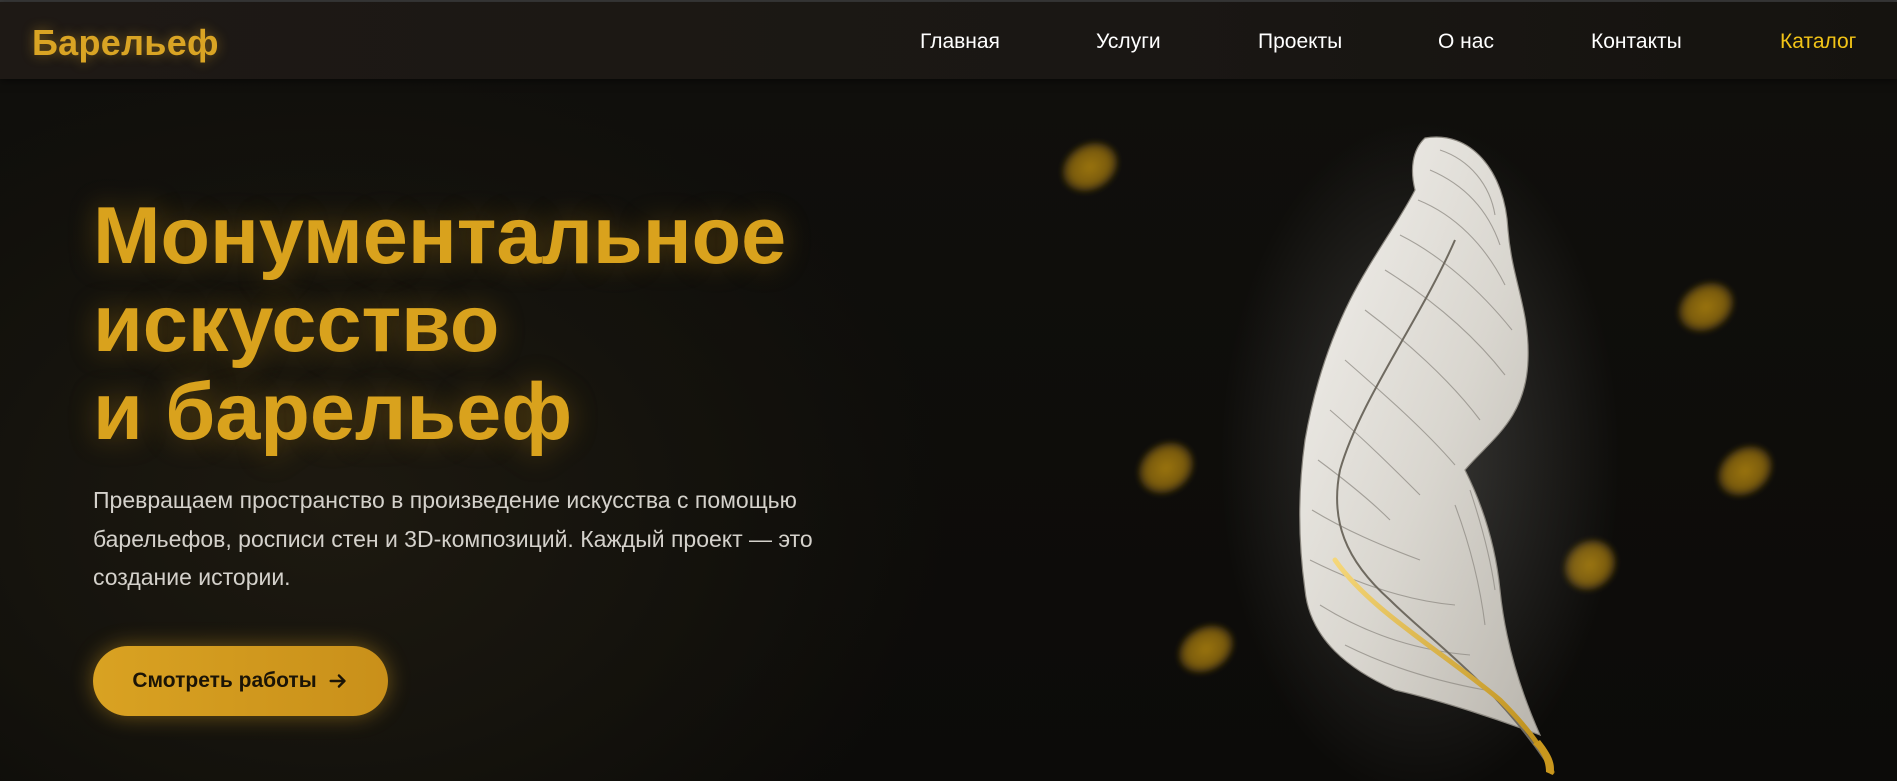  I want to click on nav-link-services: Услуги, so click(1128, 42).